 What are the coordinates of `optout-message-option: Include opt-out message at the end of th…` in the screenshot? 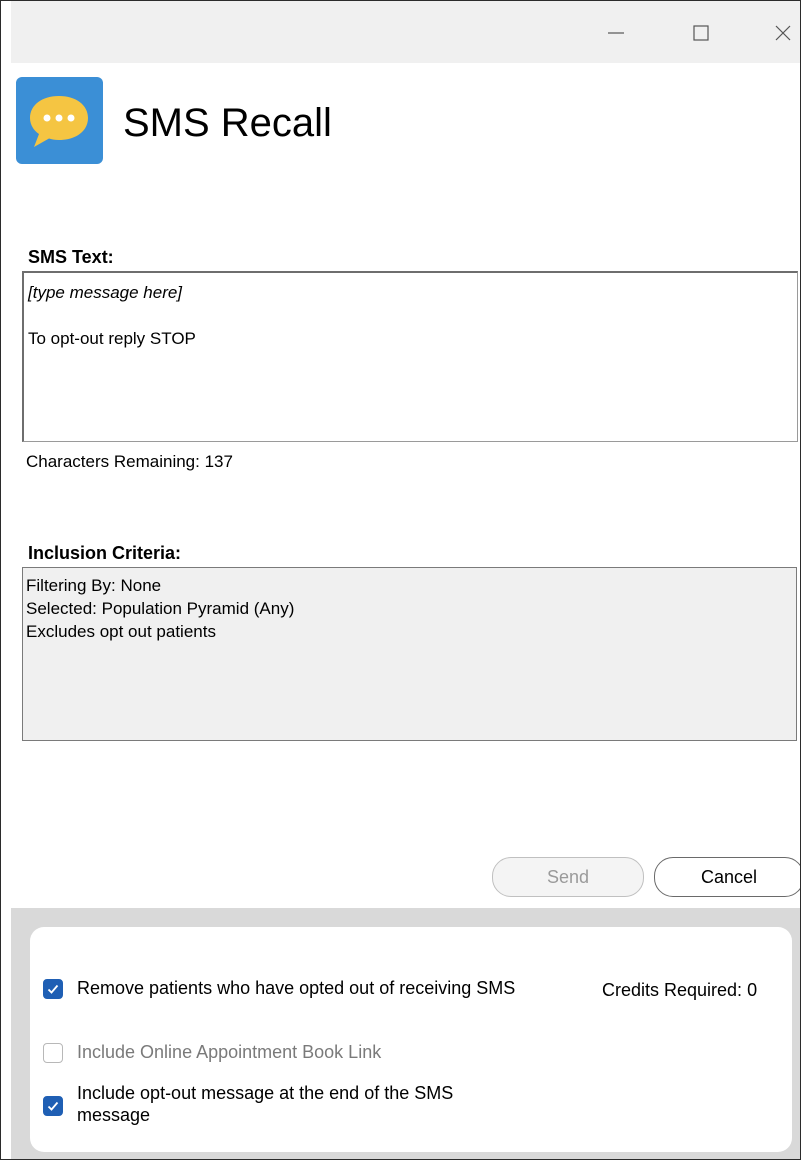 It's located at (248, 1104).